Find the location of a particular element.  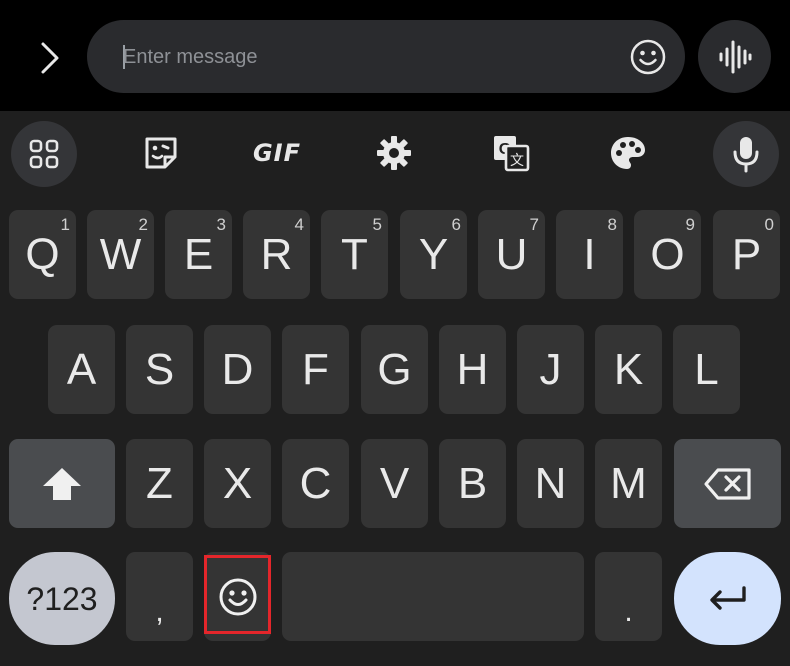

key-label: G is located at coordinates (394, 369).